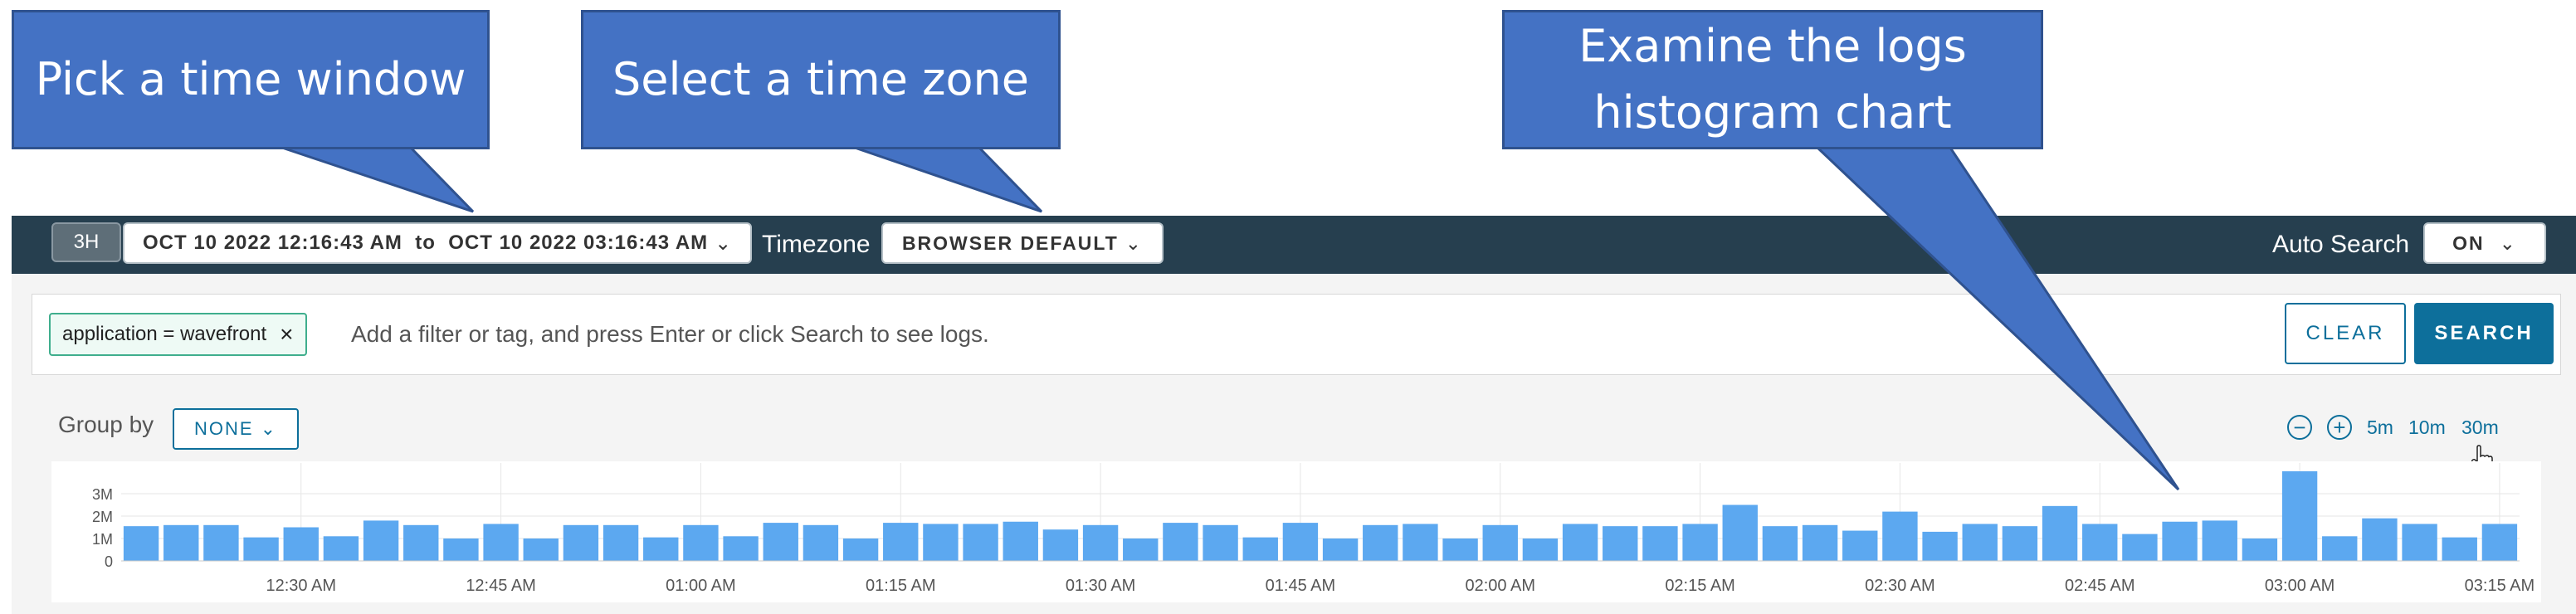  I want to click on timezone-select: BROWSER DEFAULT ⌄, so click(1023, 243).